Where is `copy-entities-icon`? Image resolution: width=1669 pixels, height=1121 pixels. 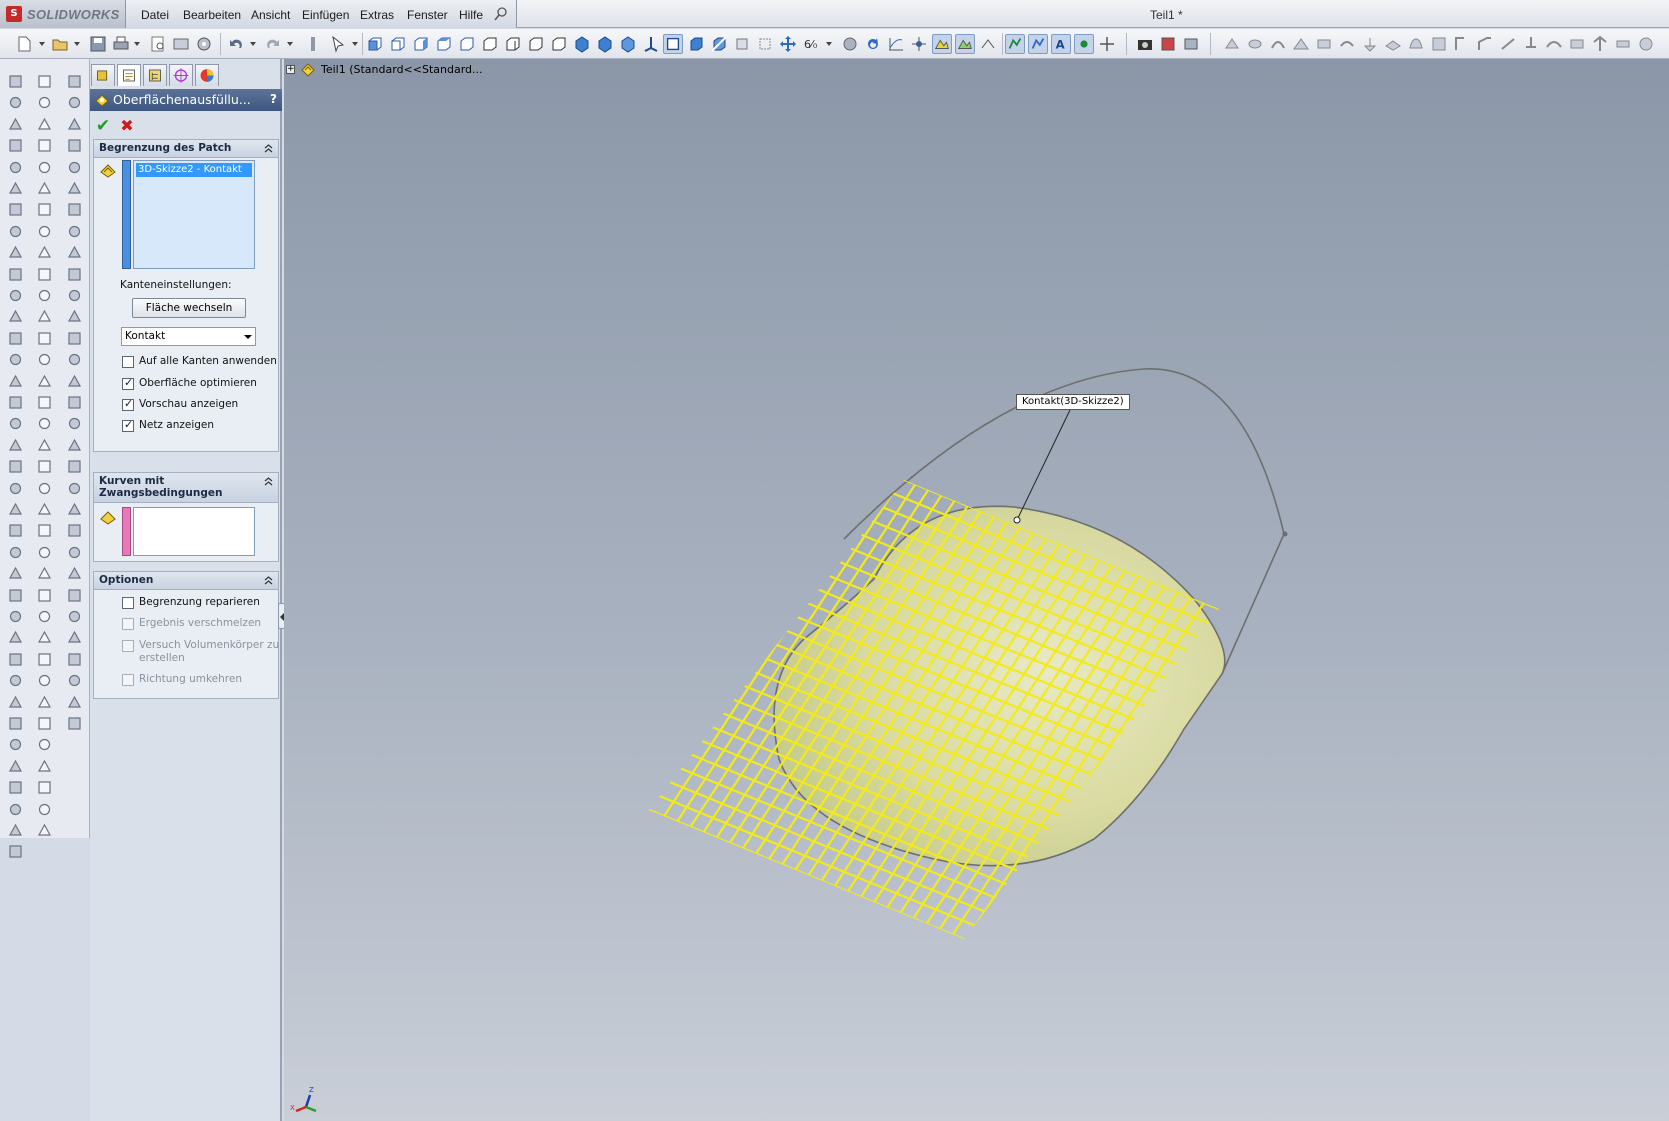
copy-entities-icon is located at coordinates (44, 659).